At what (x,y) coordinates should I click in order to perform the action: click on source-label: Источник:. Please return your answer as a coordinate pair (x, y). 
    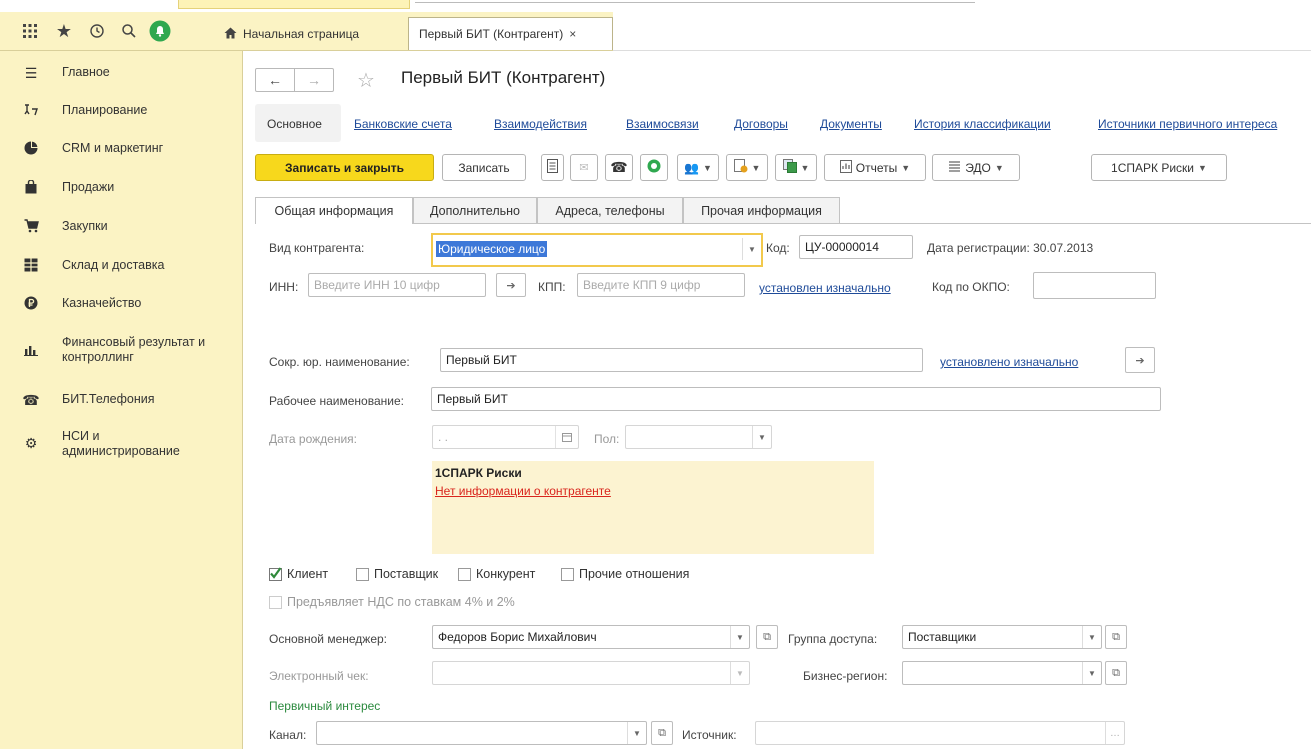
    Looking at the image, I should click on (709, 735).